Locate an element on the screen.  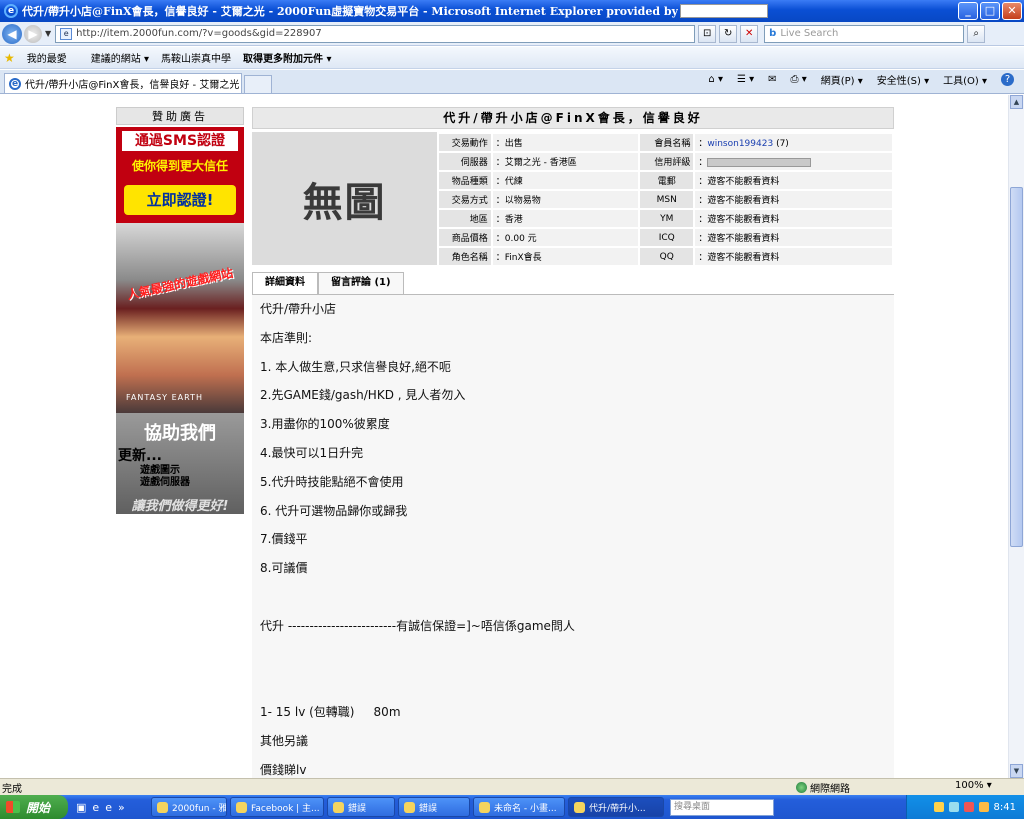
print-icon: ⎙ ▾ is located at coordinates (799, 79).